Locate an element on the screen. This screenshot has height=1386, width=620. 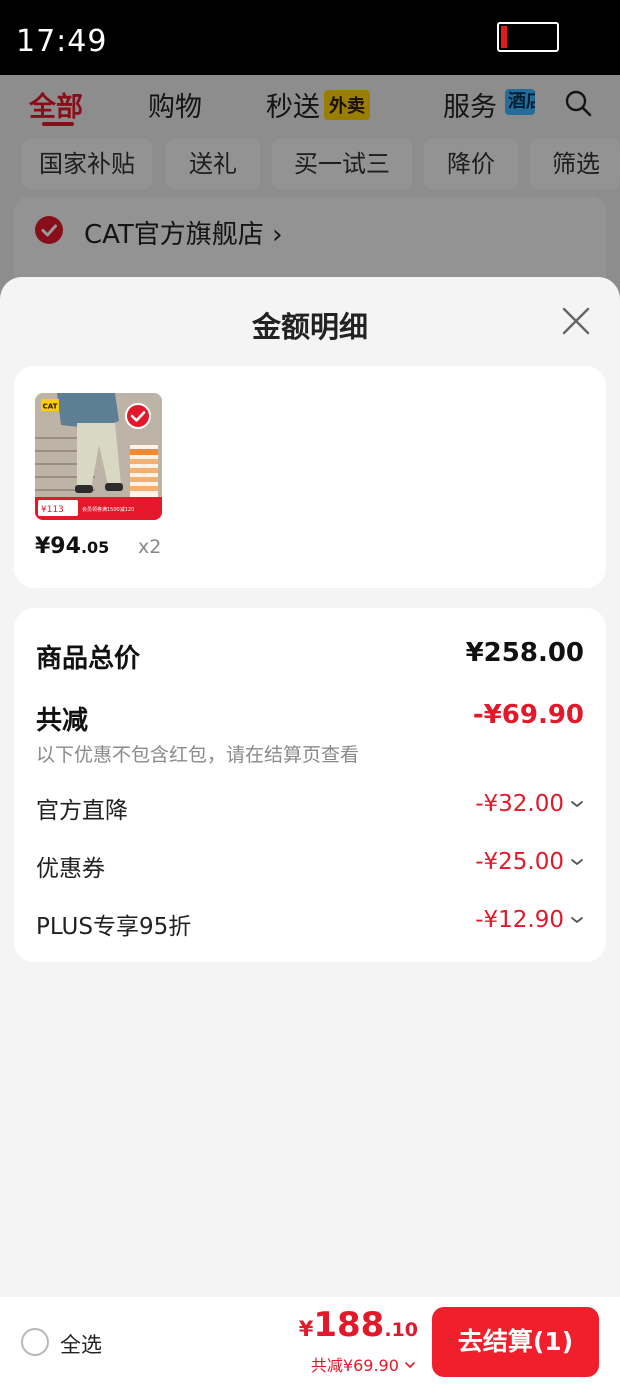
product-price-int: ¥94 is located at coordinates (58, 546).